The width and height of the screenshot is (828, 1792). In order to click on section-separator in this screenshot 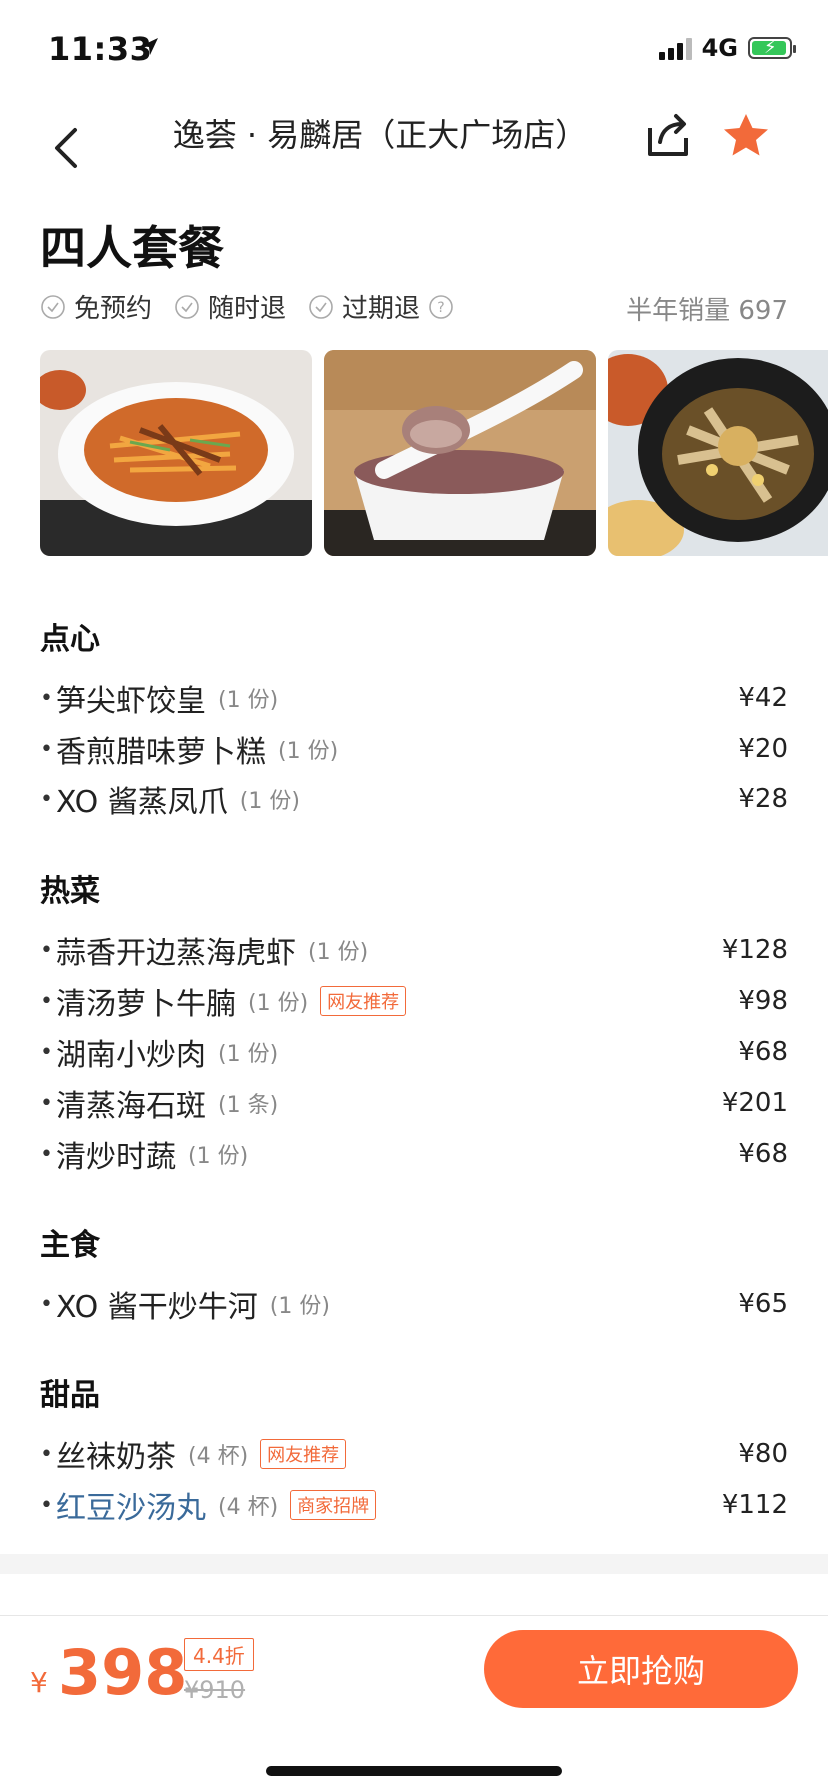, I will do `click(414, 1564)`.